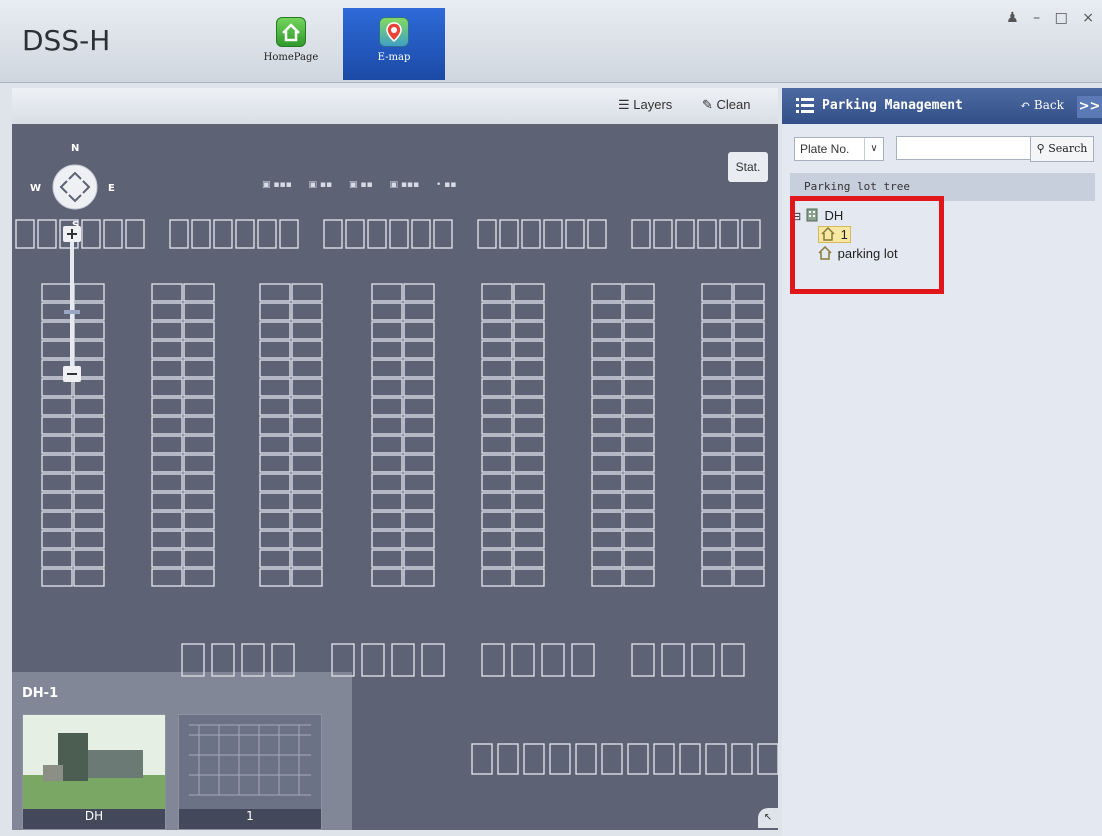 This screenshot has height=836, width=1102. I want to click on collapse-panel-button: >>, so click(1089, 107).